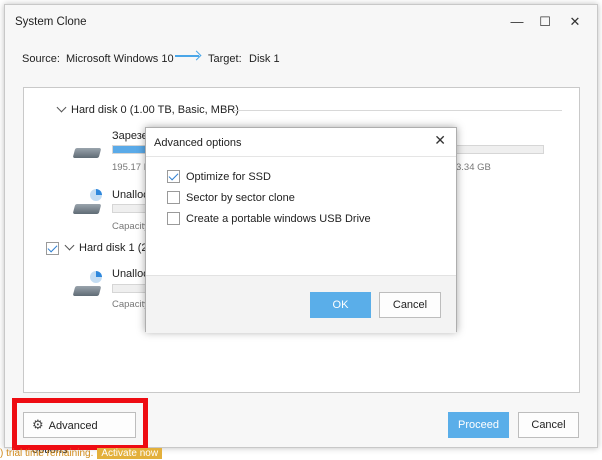 This screenshot has height=460, width=602. I want to click on source-value: Microsoft Windows 10, so click(120, 59).